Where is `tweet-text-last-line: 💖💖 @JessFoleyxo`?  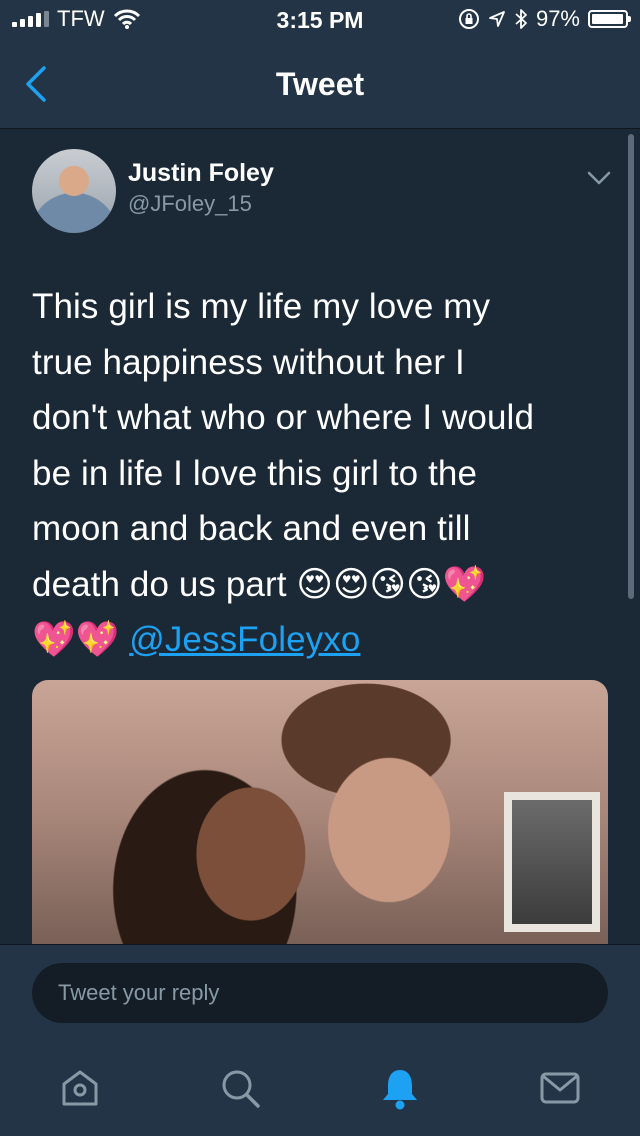
tweet-text-last-line: 💖💖 @JessFoleyxo is located at coordinates (322, 640).